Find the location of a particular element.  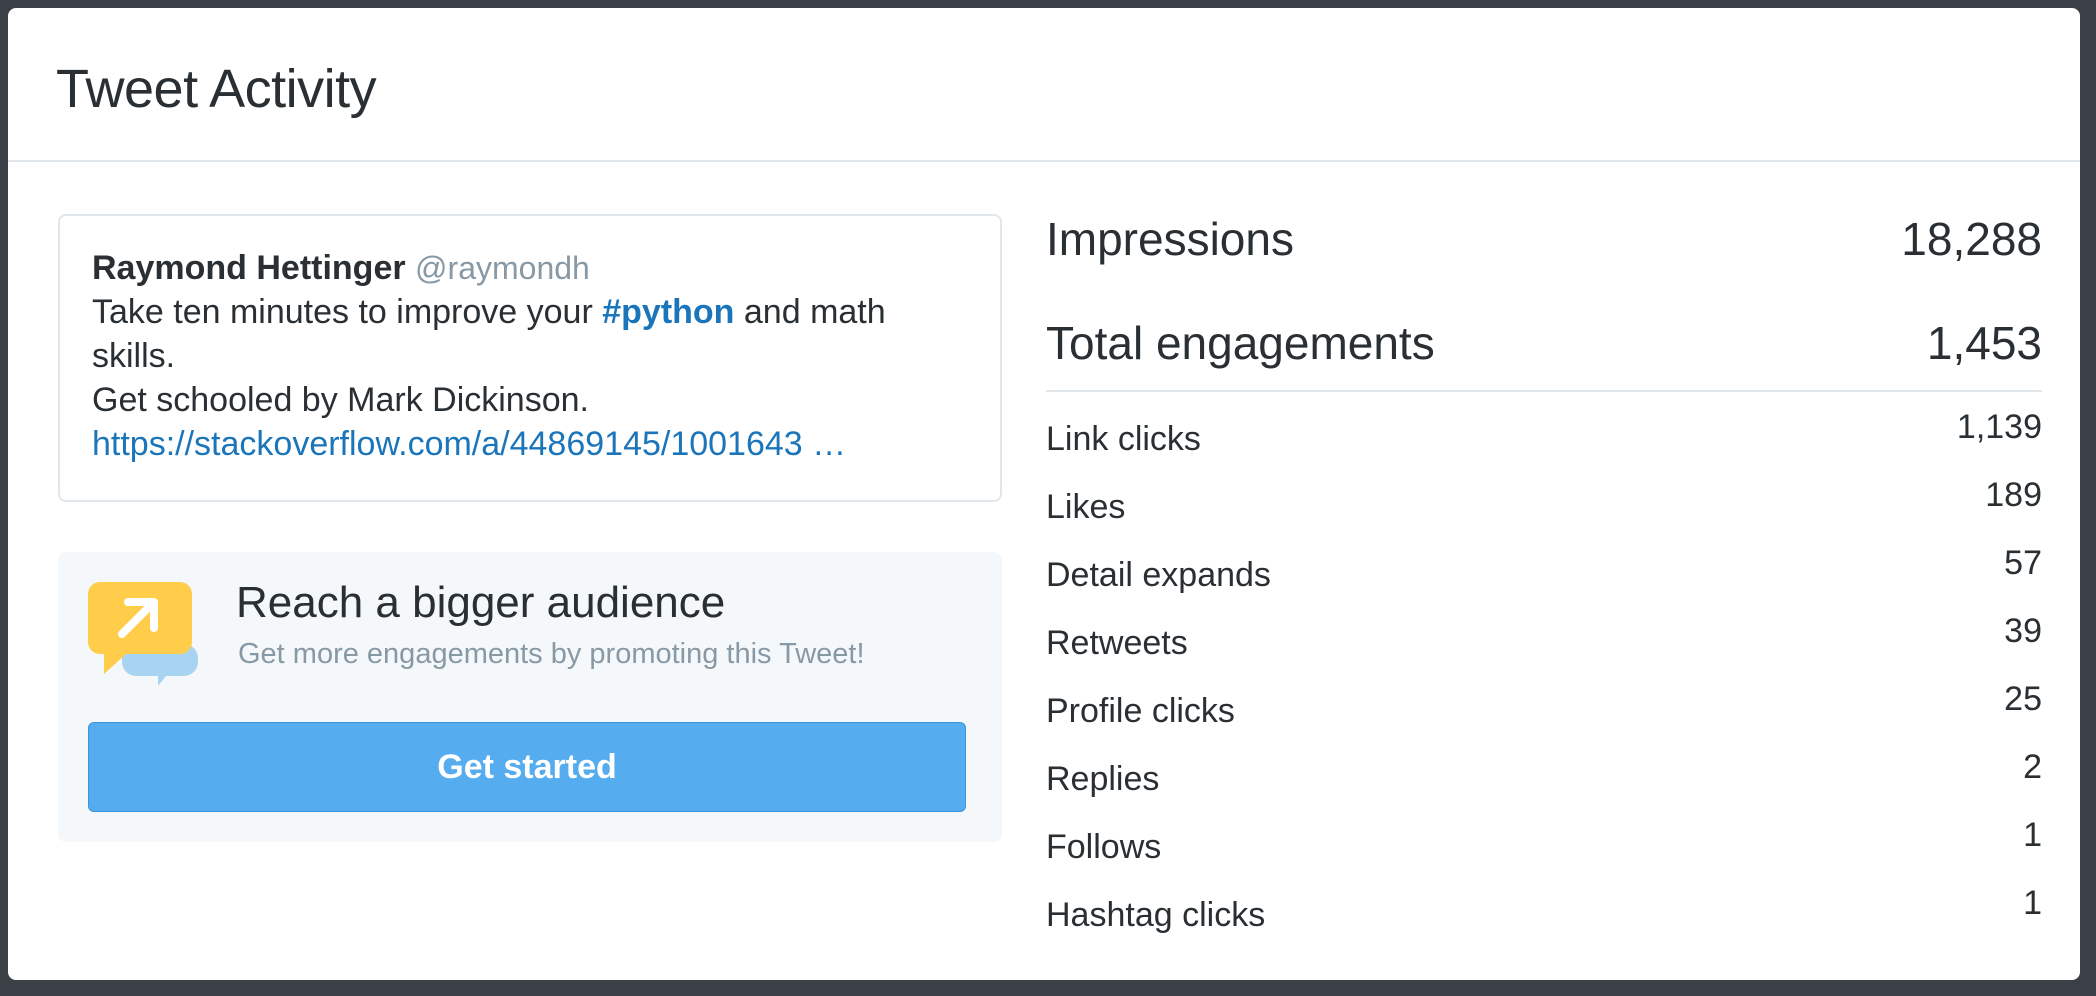

metric-value: 57 is located at coordinates (2023, 563).